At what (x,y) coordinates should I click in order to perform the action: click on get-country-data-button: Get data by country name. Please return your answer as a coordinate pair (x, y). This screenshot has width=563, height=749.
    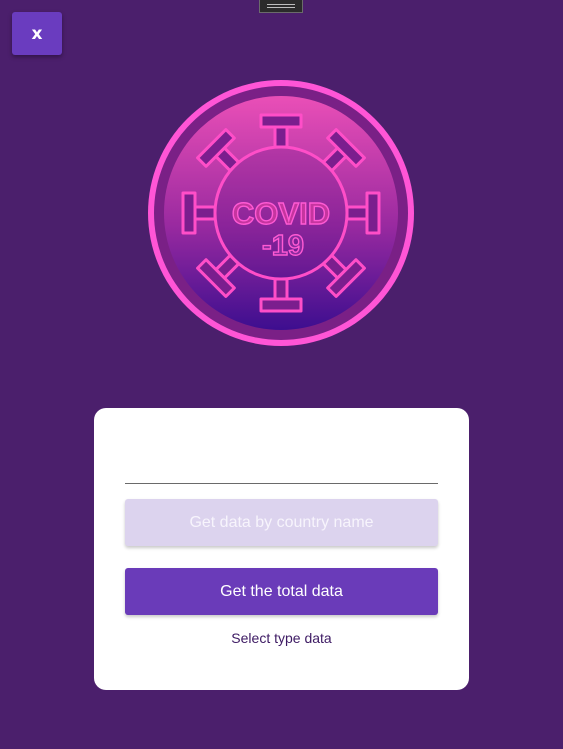
    Looking at the image, I should click on (281, 522).